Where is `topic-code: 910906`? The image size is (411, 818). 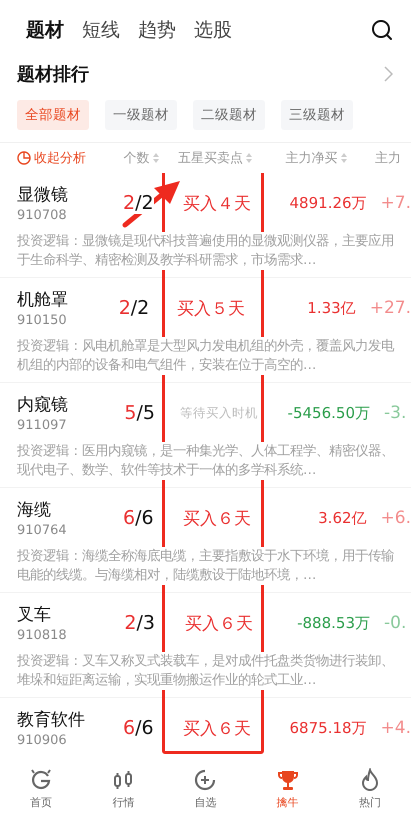 topic-code: 910906 is located at coordinates (42, 740).